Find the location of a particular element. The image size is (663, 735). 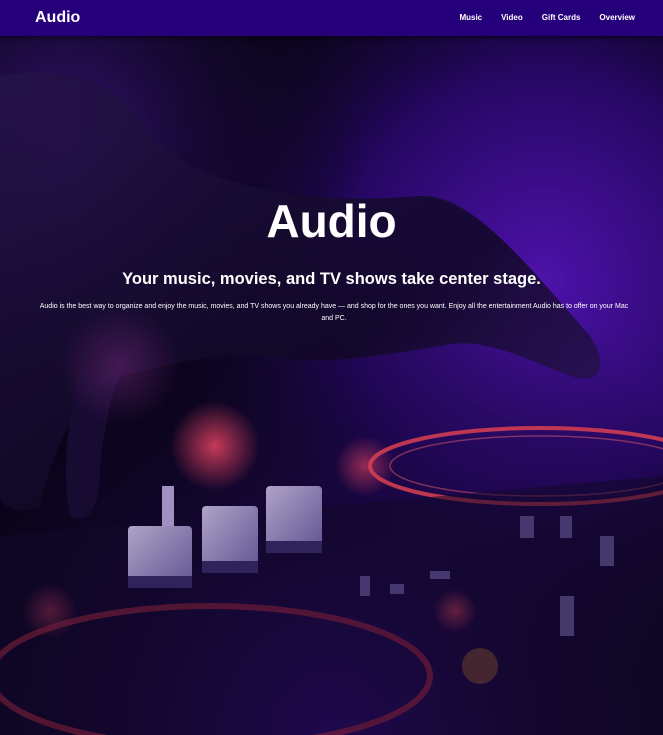

nav-link-overview: Overview is located at coordinates (617, 18).